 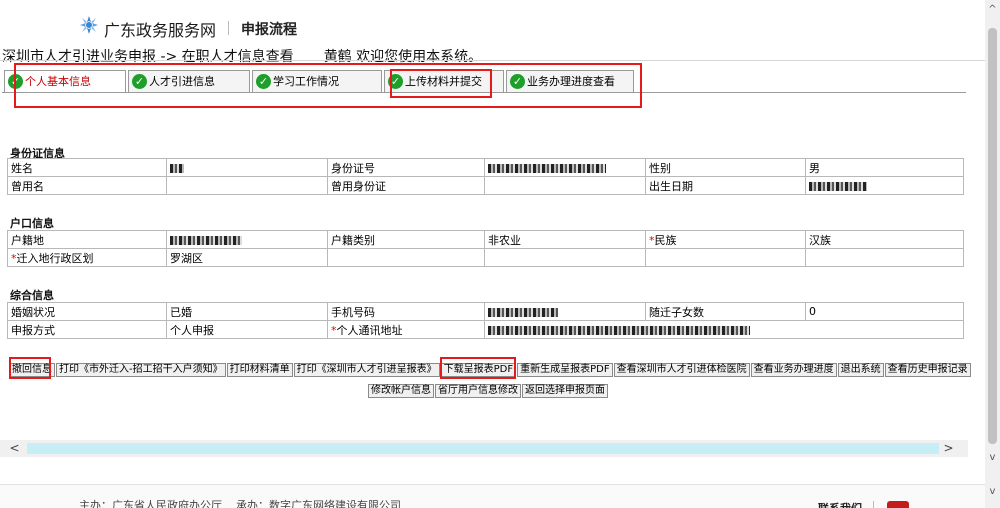 I want to click on value-marital: 已婚, so click(x=247, y=311).